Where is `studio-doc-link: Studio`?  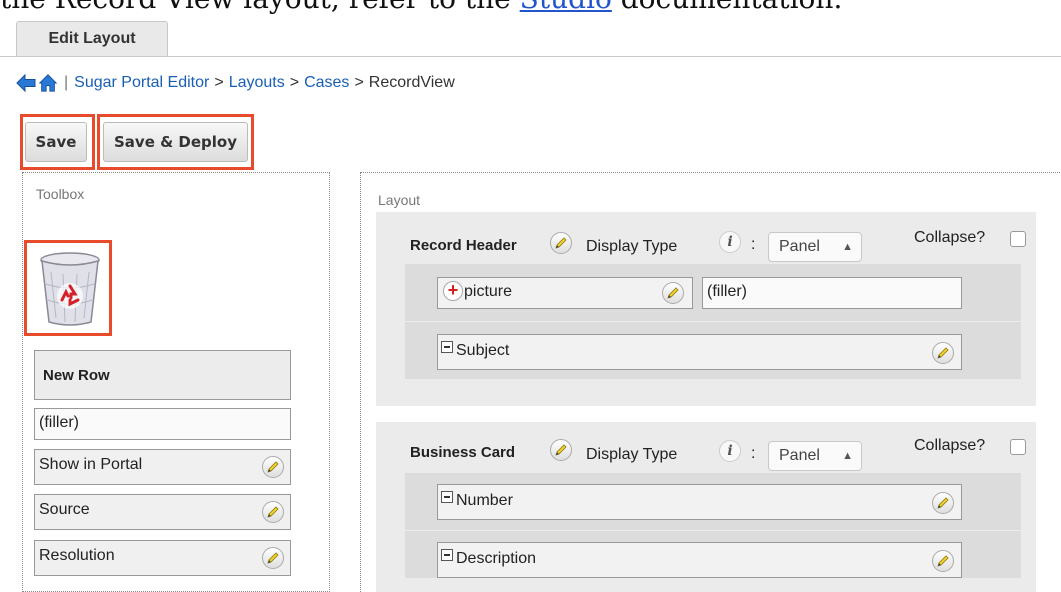 studio-doc-link: Studio is located at coordinates (566, 7).